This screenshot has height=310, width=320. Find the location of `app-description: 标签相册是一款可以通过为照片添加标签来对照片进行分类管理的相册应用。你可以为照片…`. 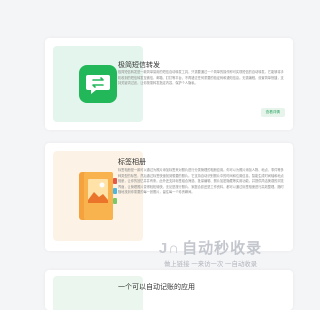

app-description: 标签相册是一款可以通过为照片添加标签来对照片进行分类管理的相册应用。你可以为照片… is located at coordinates (201, 181).